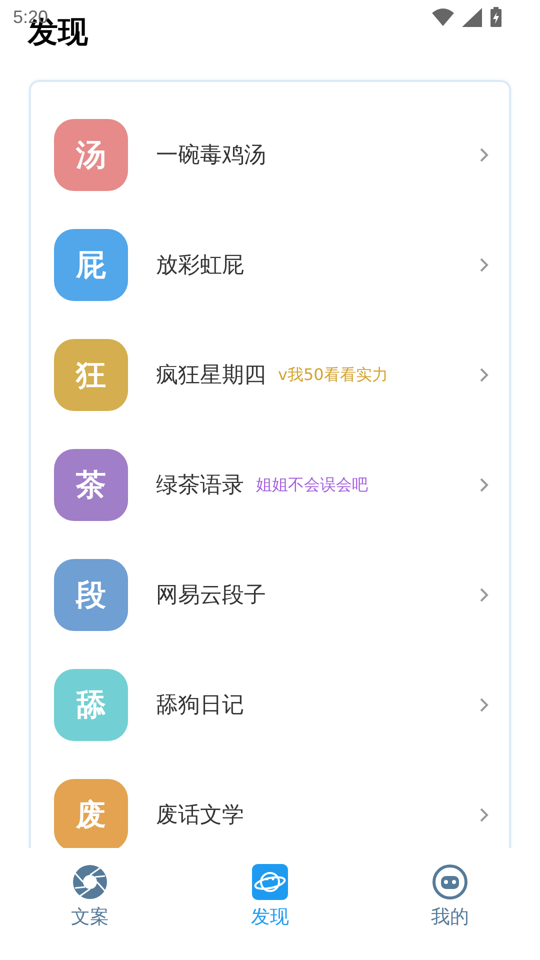 The image size is (540, 960). Describe the element at coordinates (200, 266) in the screenshot. I see `item-label: 放彩虹屁` at that location.